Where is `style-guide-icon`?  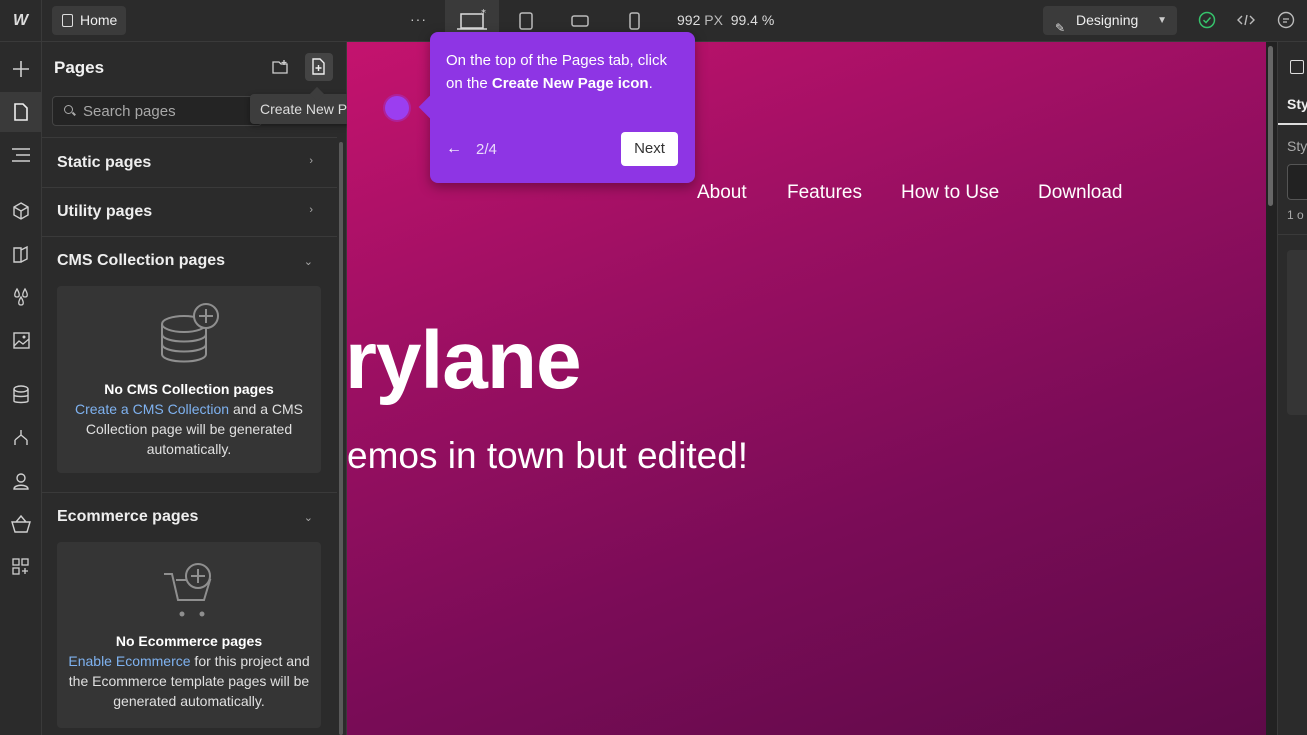 style-guide-icon is located at coordinates (20, 254).